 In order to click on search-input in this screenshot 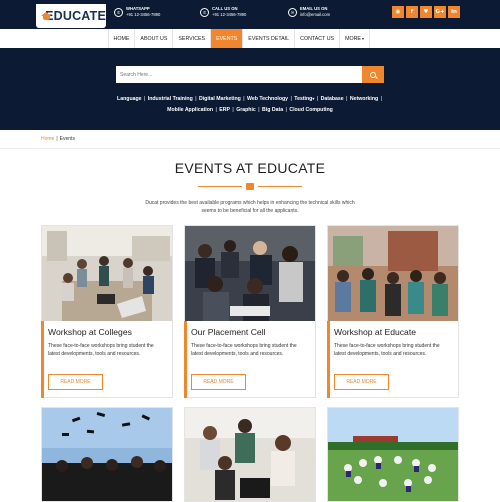, I will do `click(239, 74)`.